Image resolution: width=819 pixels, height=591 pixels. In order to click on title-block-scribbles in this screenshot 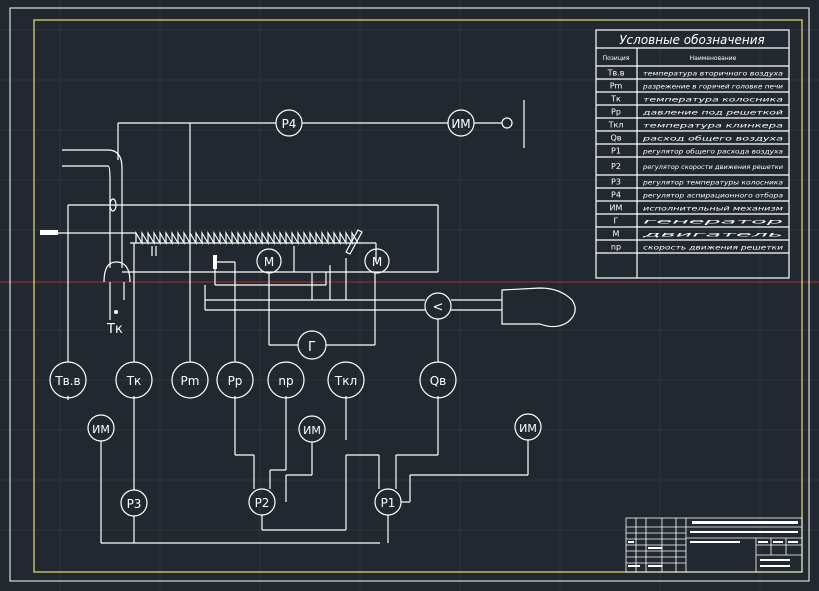, I will do `click(713, 544)`.